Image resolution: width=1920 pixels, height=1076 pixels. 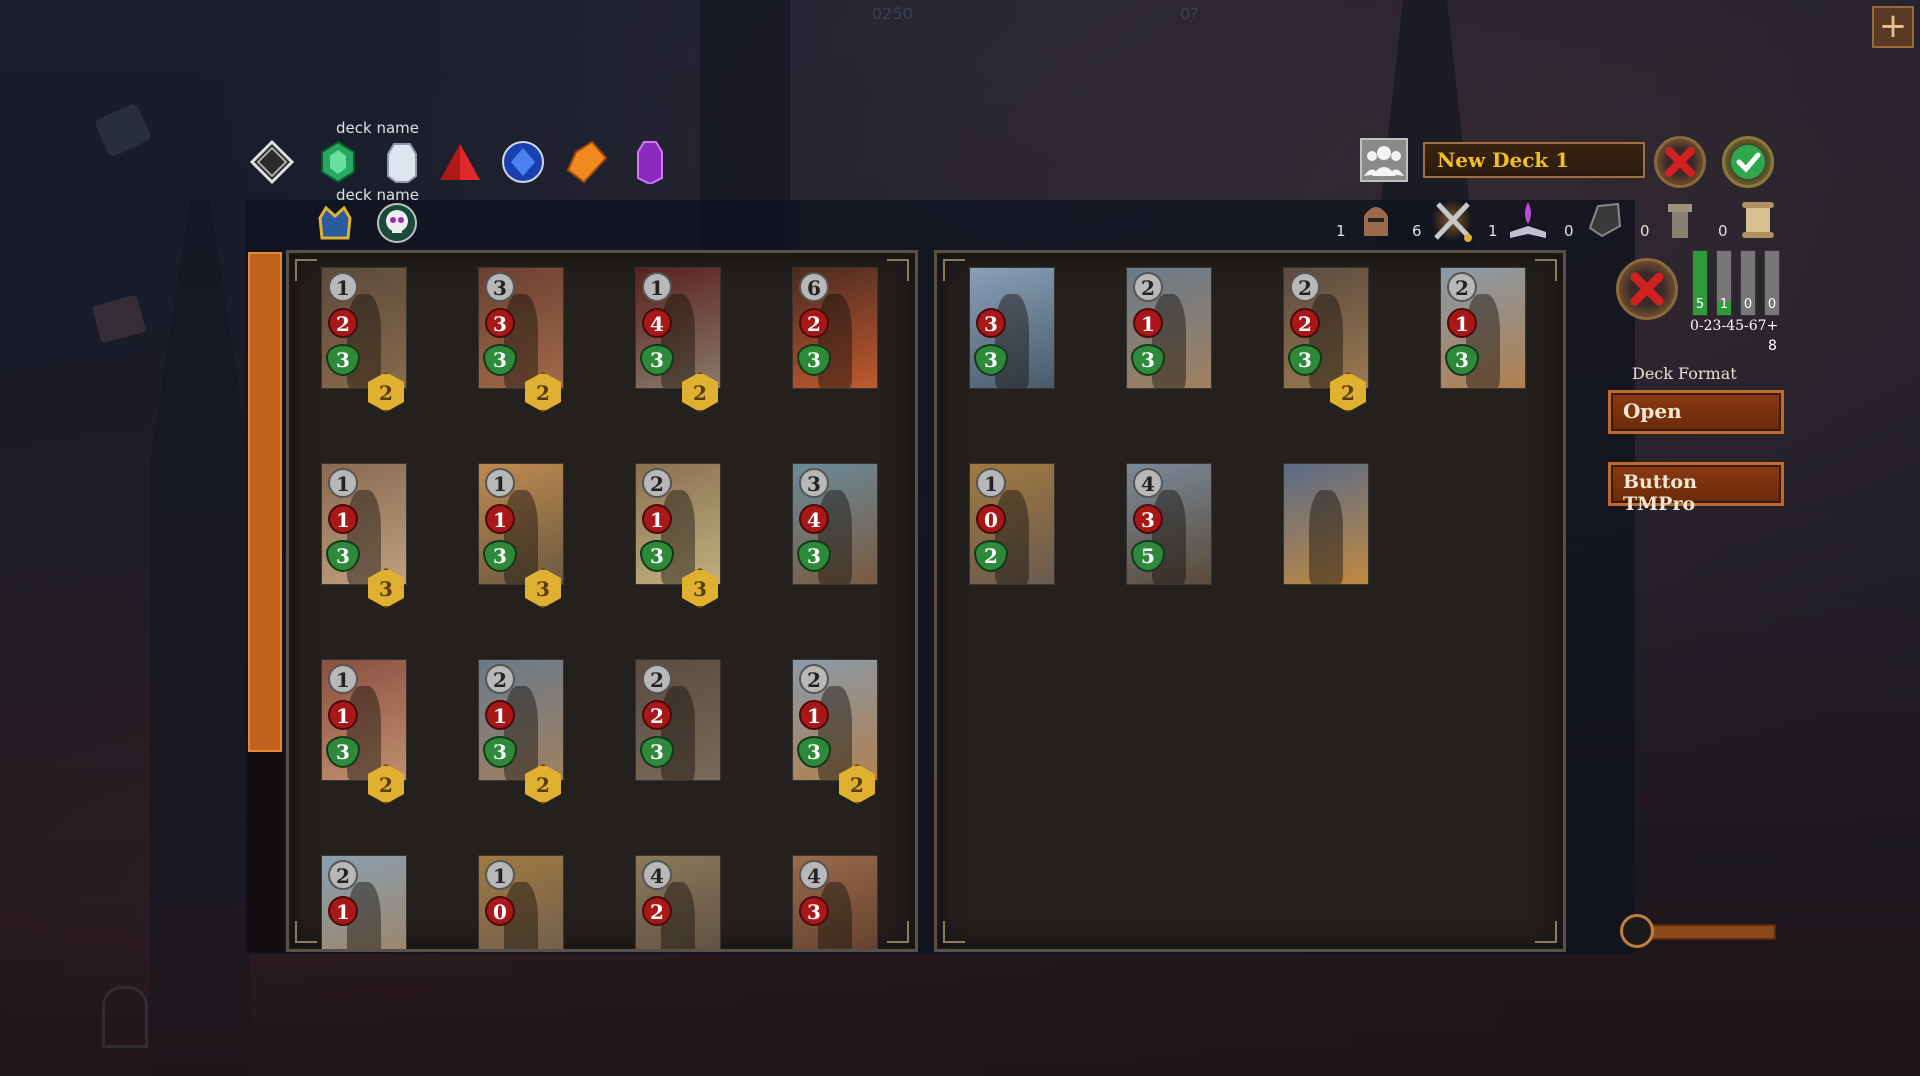 What do you see at coordinates (338, 162) in the screenshot?
I see `green-emerald-icon` at bounding box center [338, 162].